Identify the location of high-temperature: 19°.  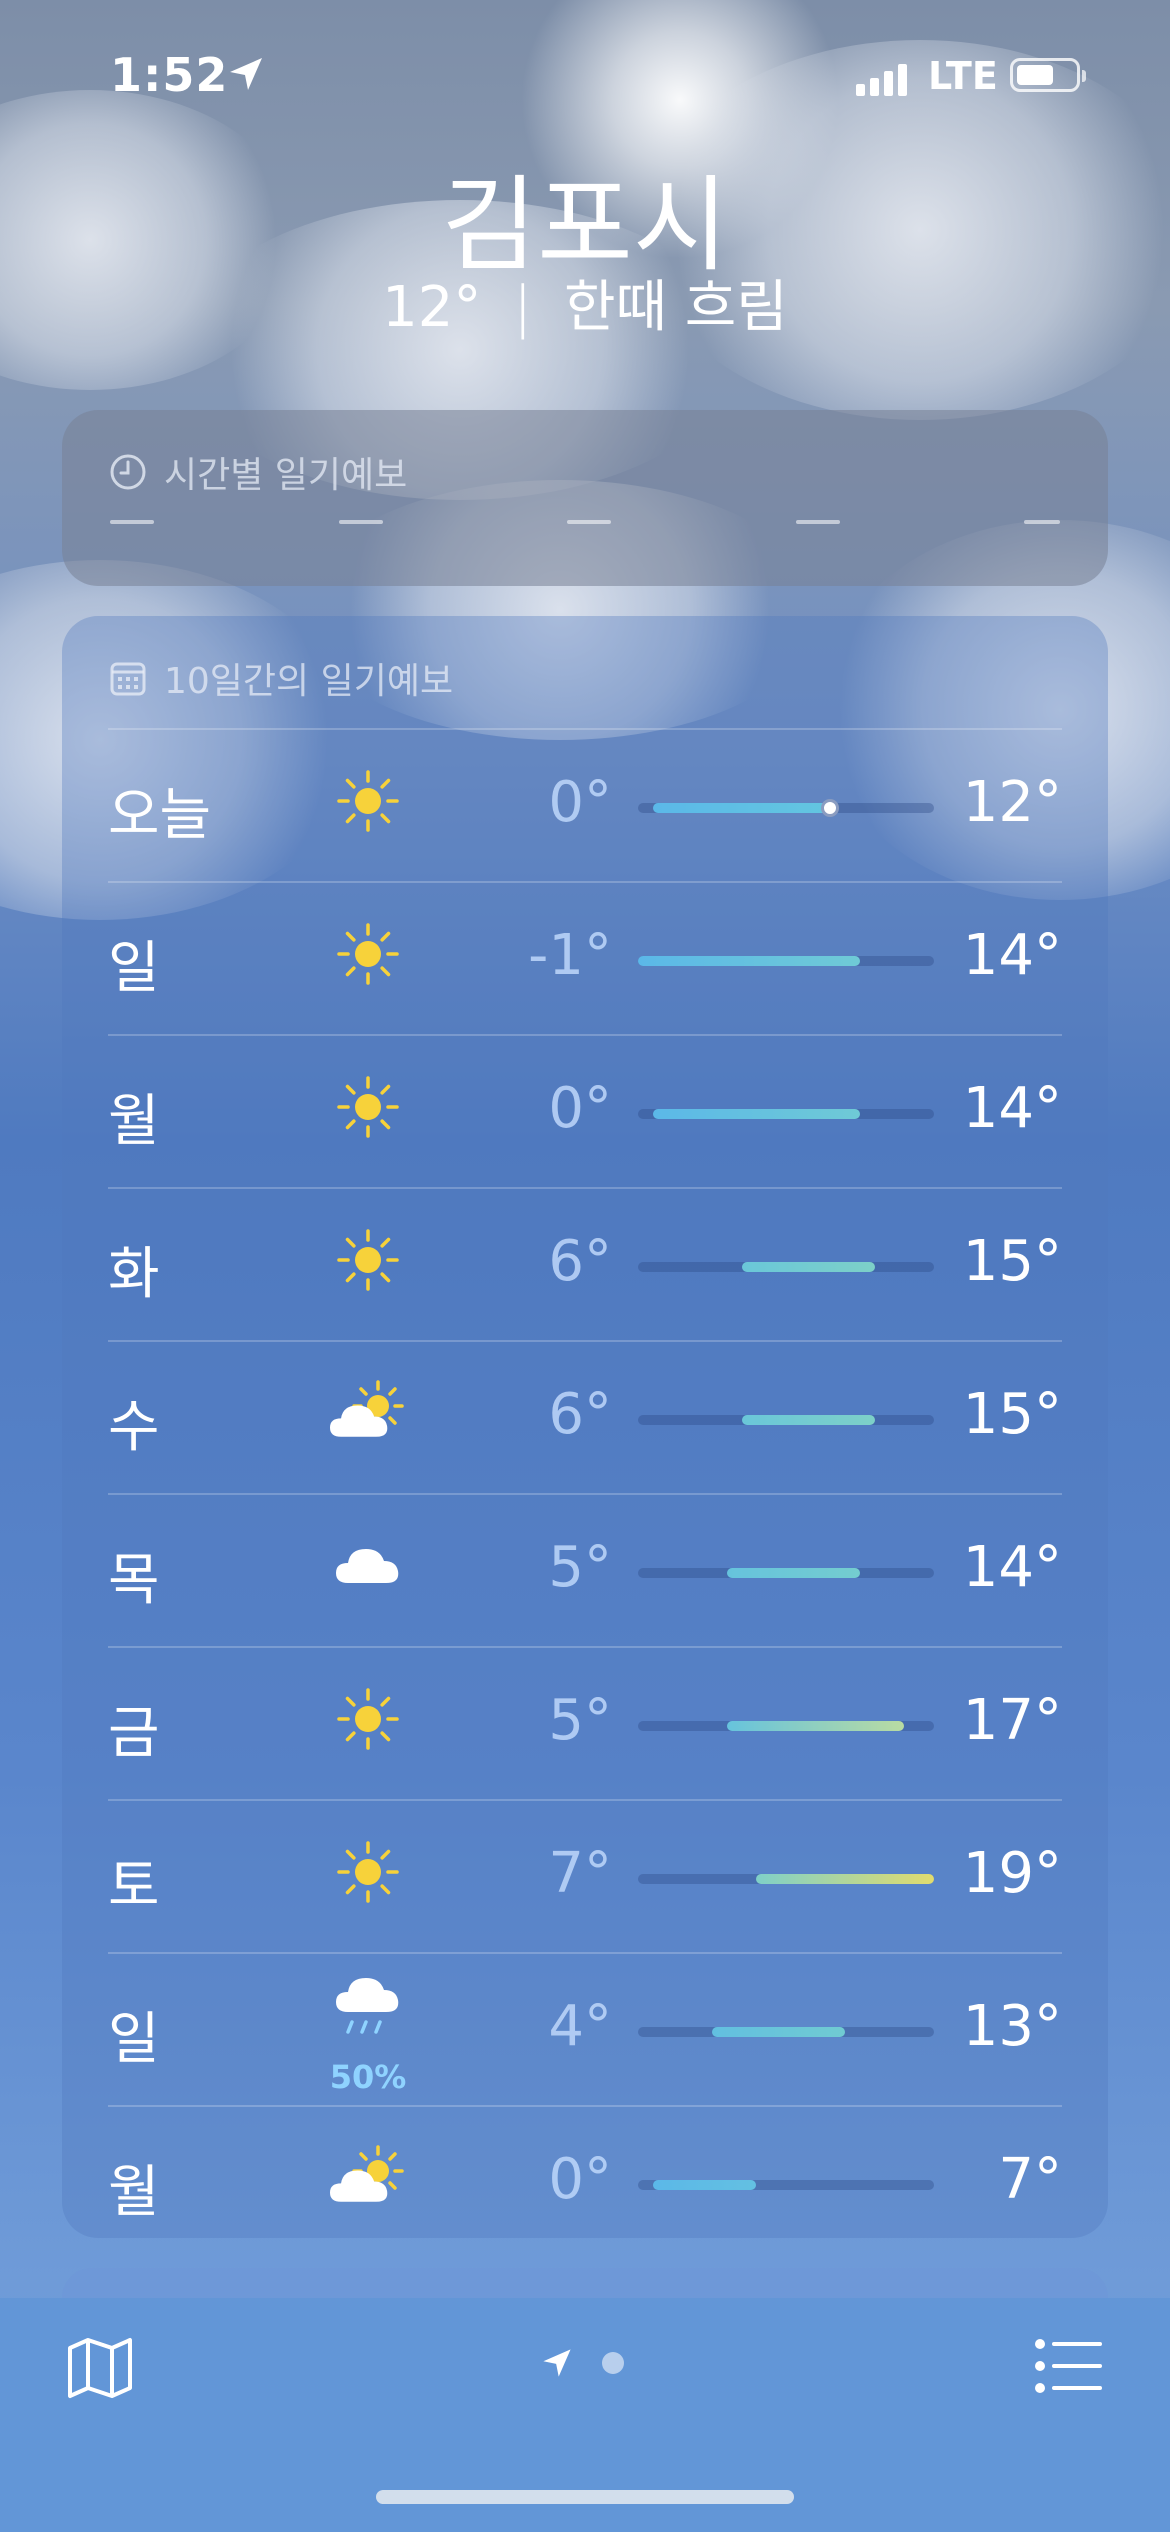
(1012, 1873).